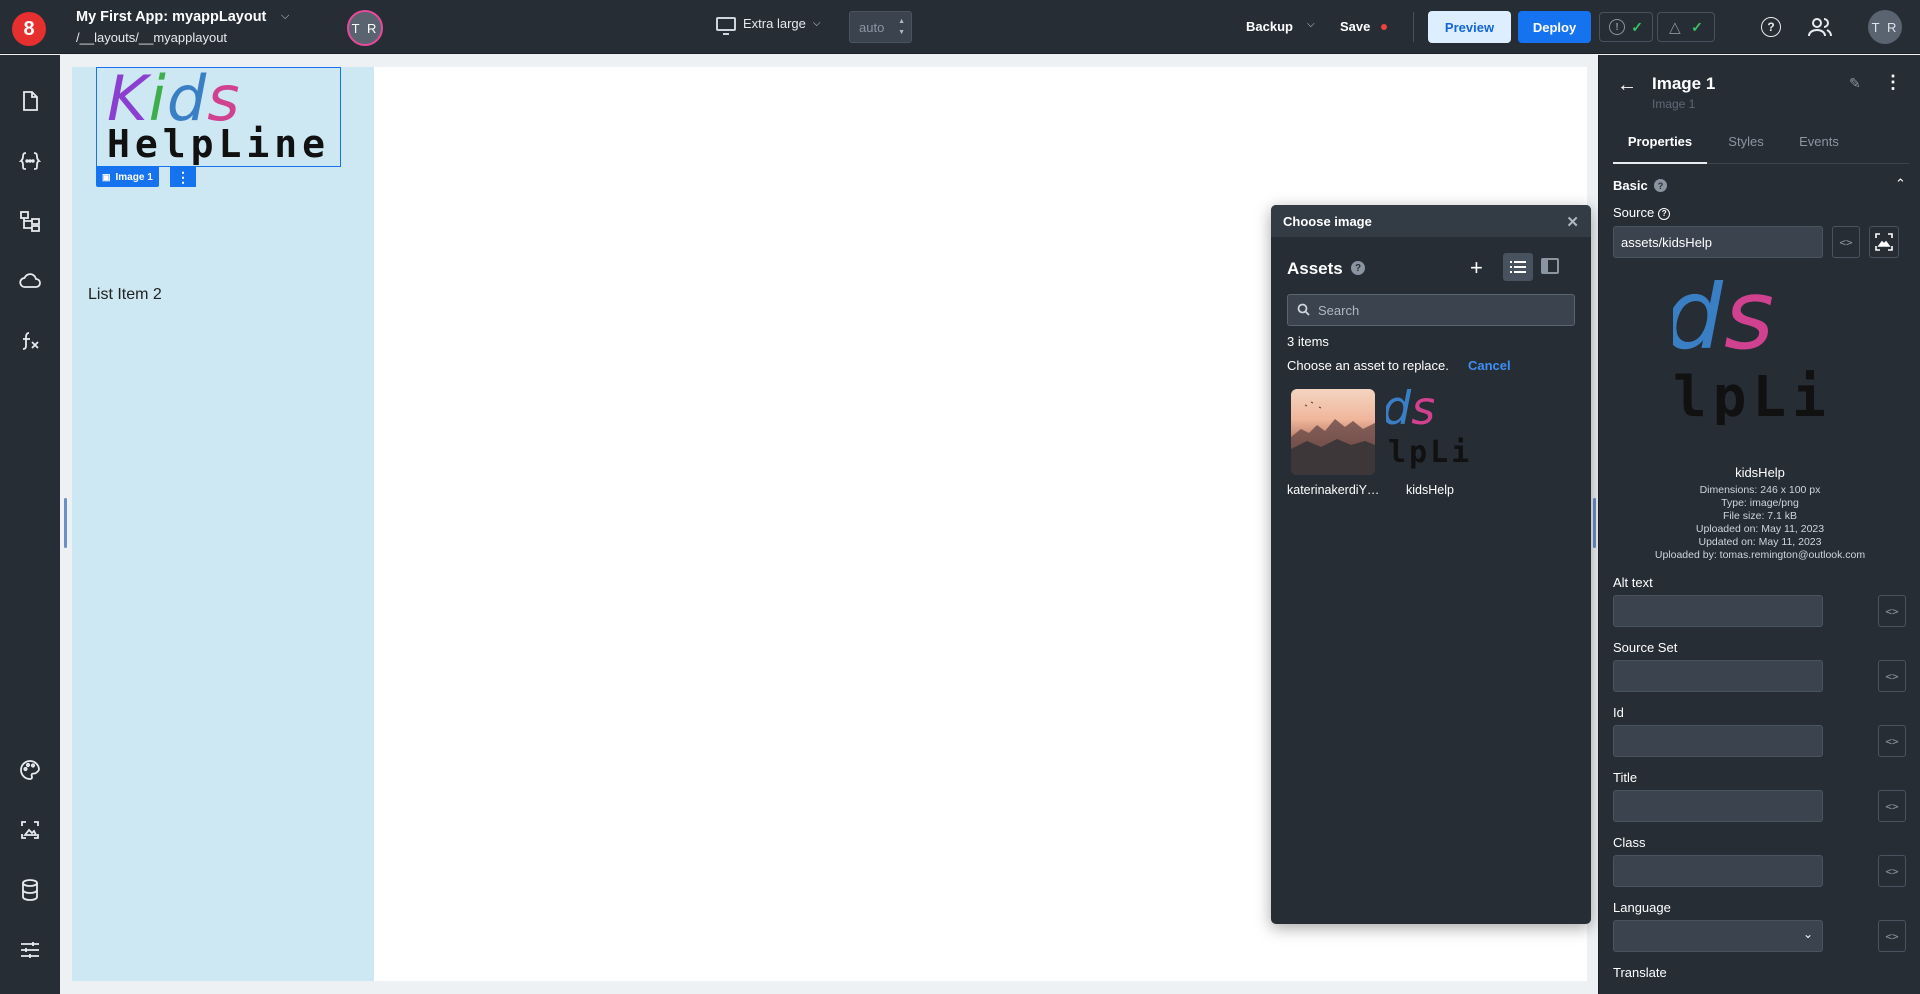  I want to click on source-input: assets/kidsHelp, so click(1718, 242).